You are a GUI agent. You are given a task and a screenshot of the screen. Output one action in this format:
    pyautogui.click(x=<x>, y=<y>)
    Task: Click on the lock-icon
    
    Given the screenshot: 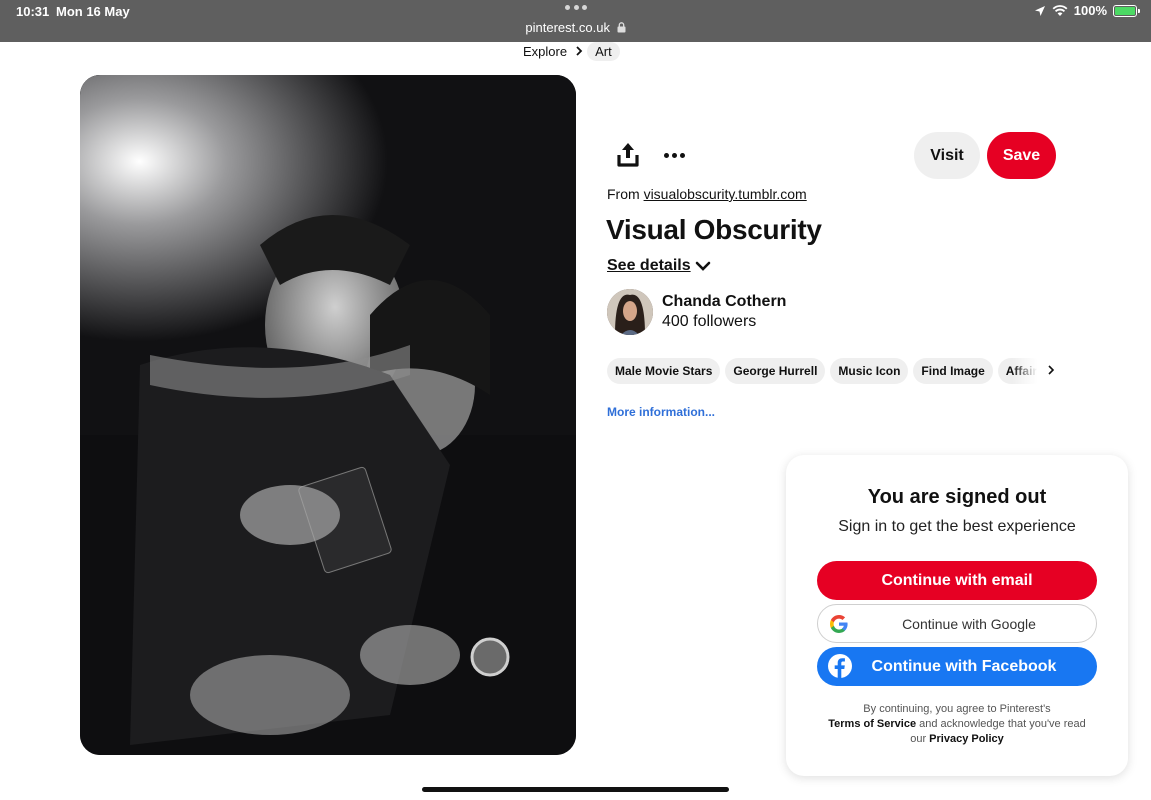 What is the action you would take?
    pyautogui.click(x=621, y=27)
    